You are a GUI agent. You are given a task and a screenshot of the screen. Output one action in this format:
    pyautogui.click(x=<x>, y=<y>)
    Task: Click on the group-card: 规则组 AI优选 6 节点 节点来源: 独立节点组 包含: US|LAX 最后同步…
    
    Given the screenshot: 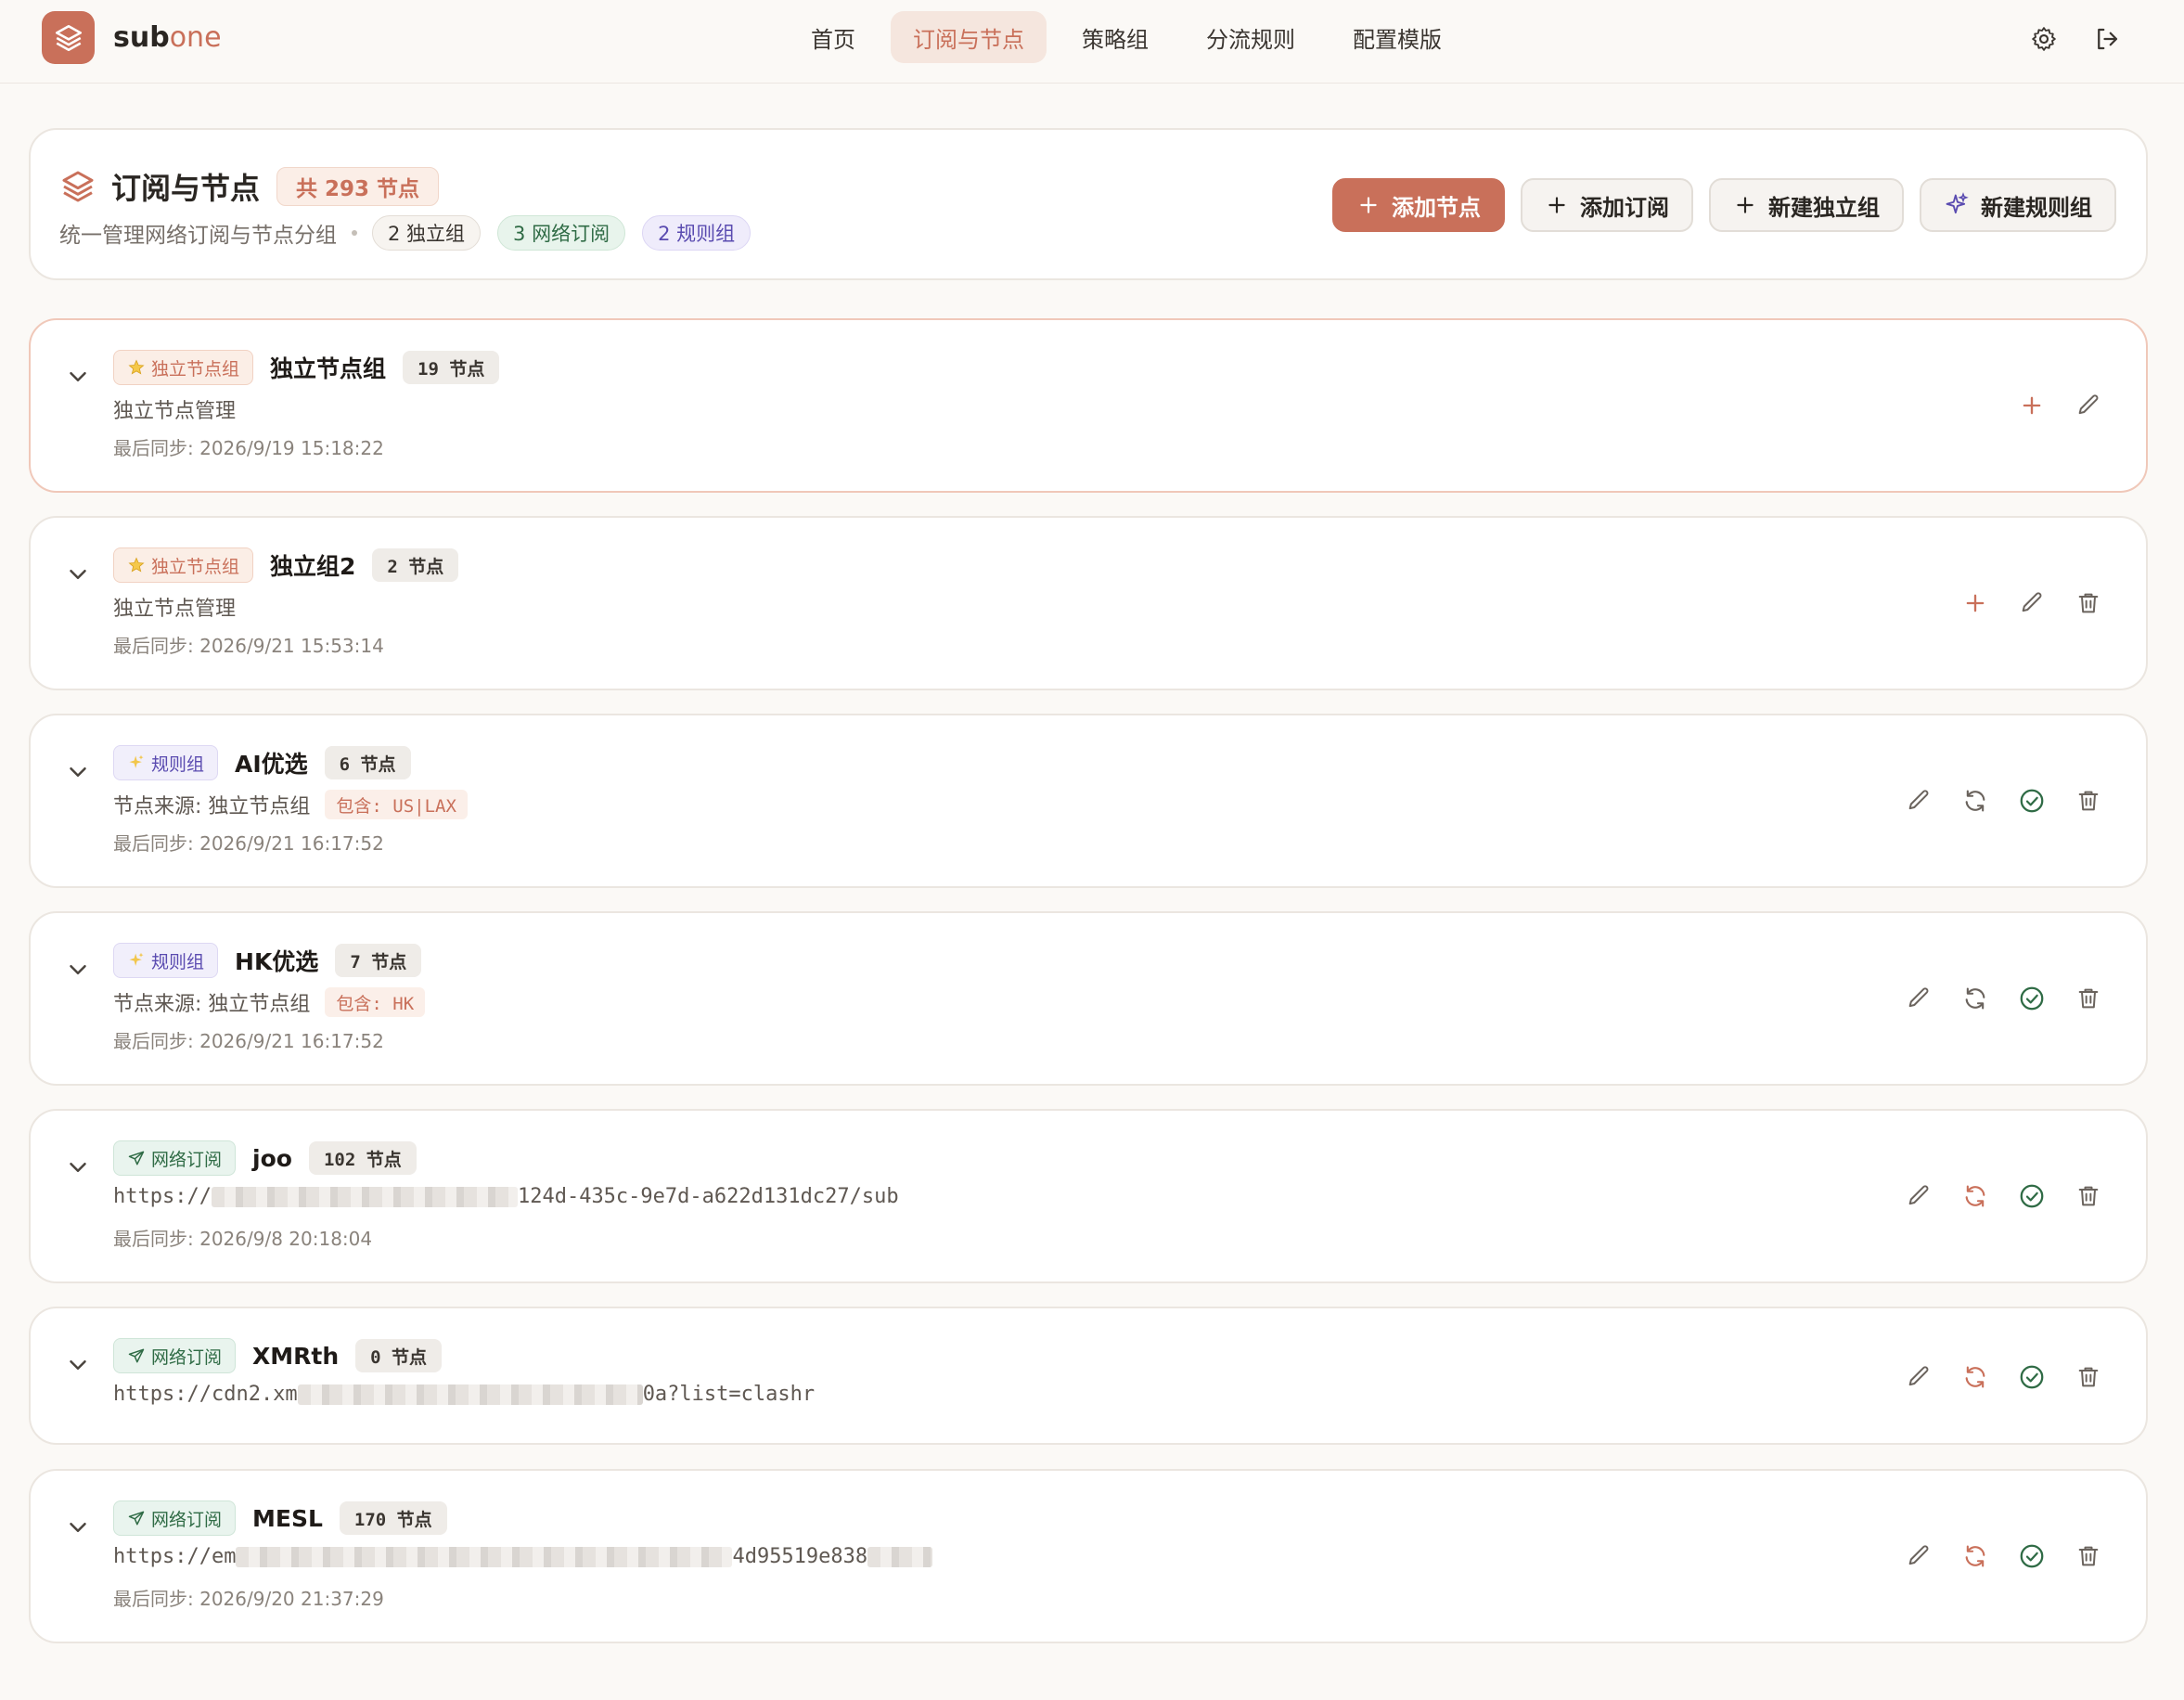 What is the action you would take?
    pyautogui.click(x=1088, y=801)
    